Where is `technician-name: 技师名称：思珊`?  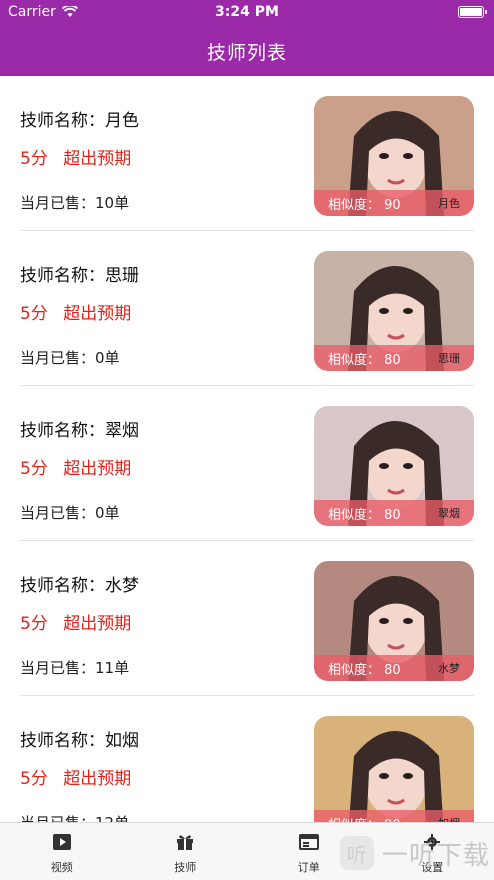 technician-name: 技师名称：思珊 is located at coordinates (79, 276).